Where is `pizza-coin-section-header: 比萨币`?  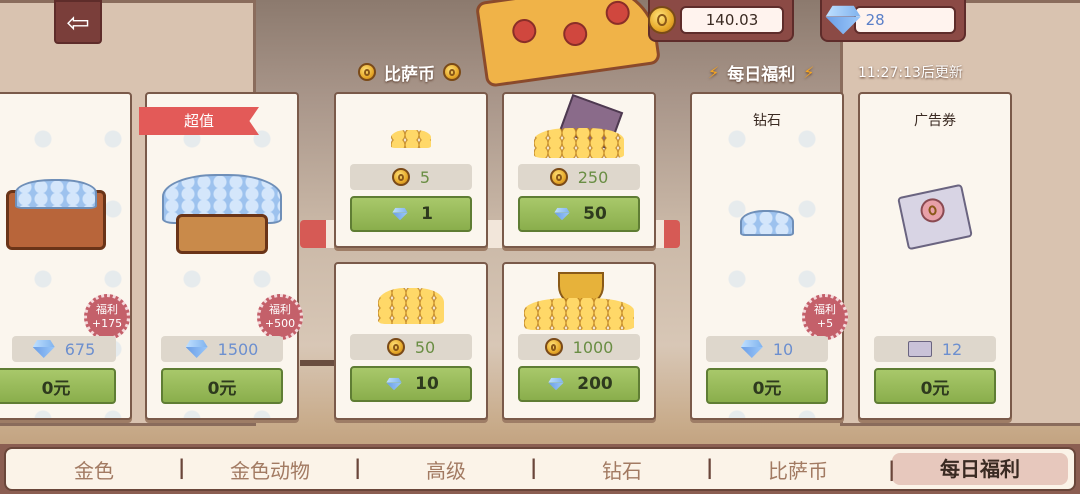
pizza-coin-section-header: 比萨币 is located at coordinates (409, 72).